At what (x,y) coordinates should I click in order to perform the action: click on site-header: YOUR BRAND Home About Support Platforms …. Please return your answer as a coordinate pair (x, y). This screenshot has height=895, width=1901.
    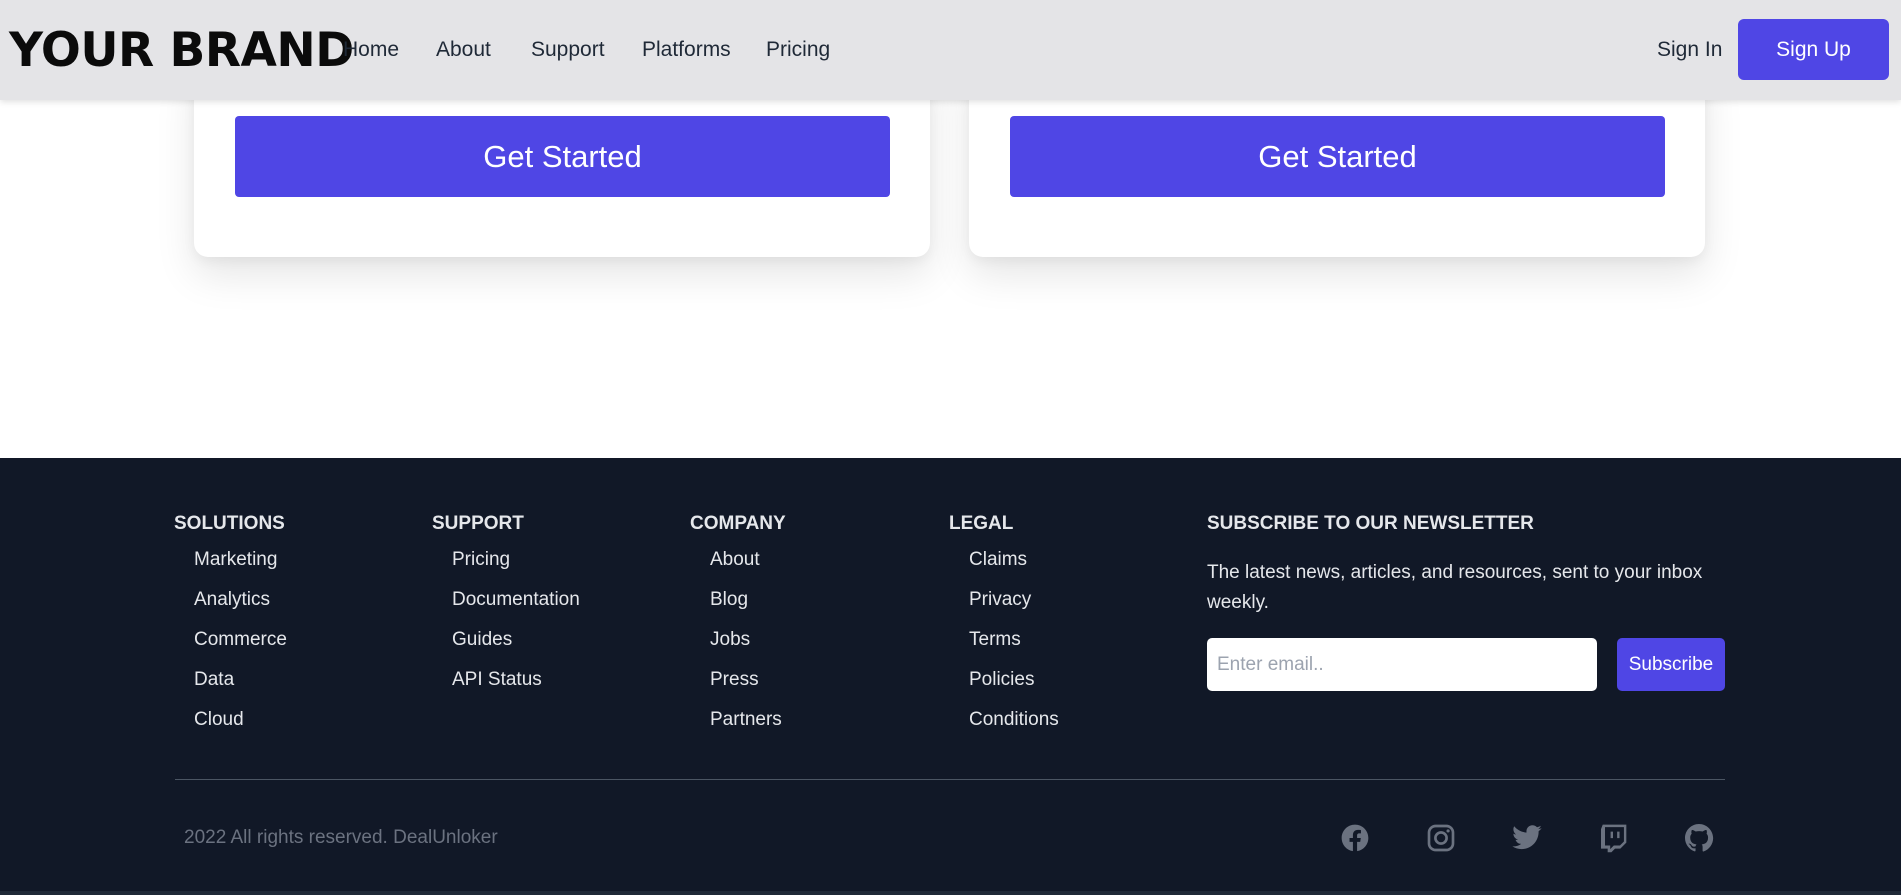
    Looking at the image, I should click on (950, 50).